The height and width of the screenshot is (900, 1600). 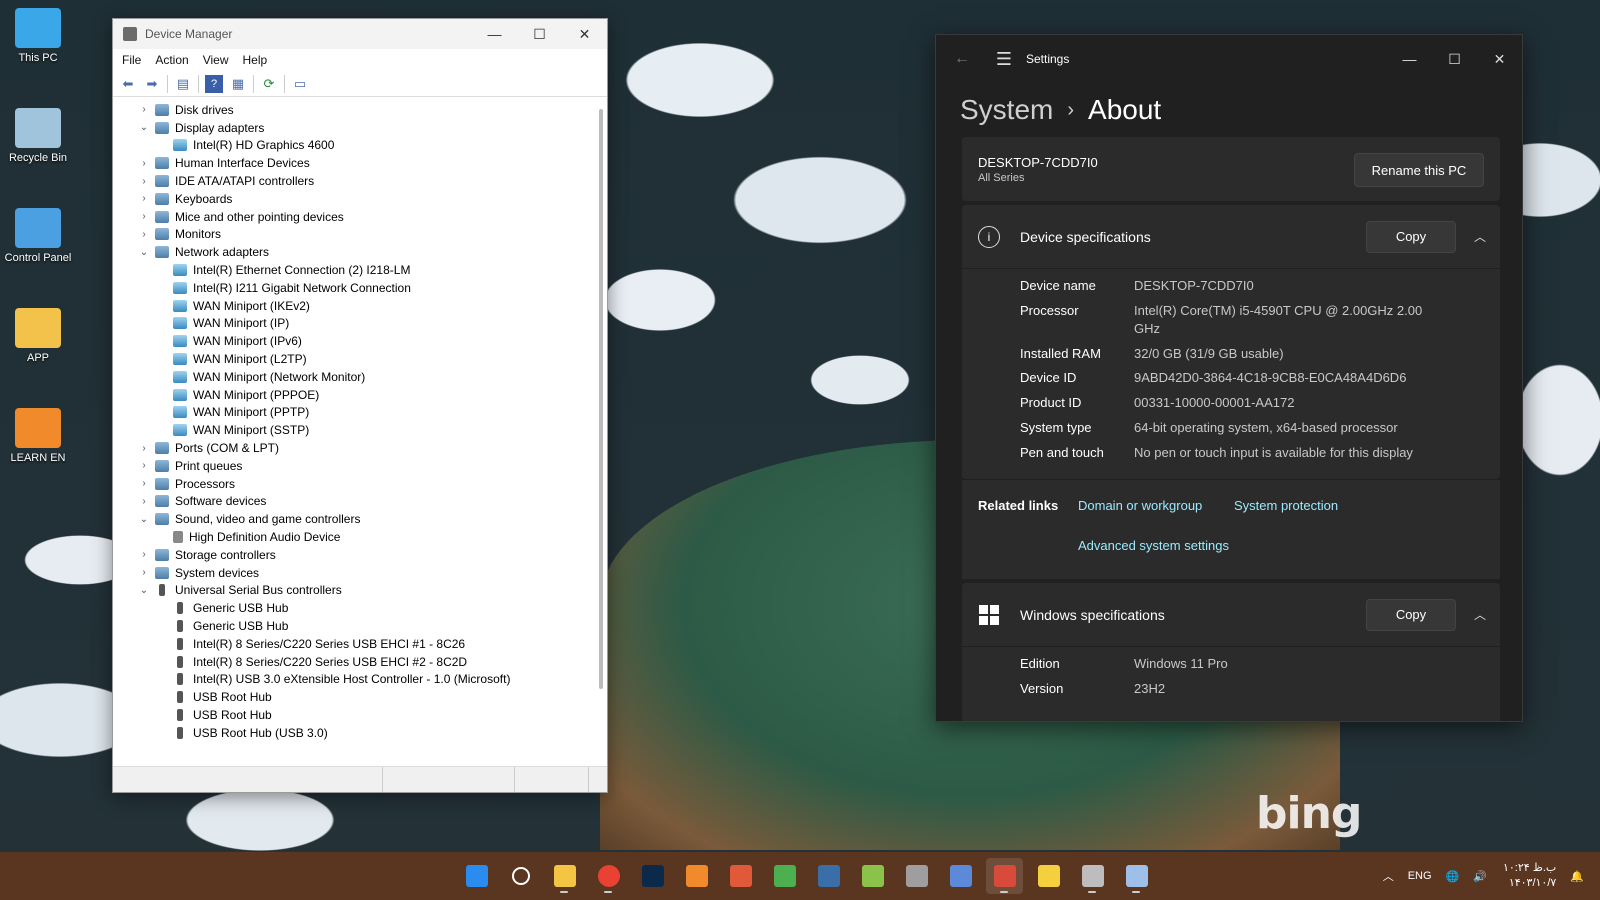 What do you see at coordinates (360, 537) in the screenshot?
I see `tree-device: High Definition Audio Device` at bounding box center [360, 537].